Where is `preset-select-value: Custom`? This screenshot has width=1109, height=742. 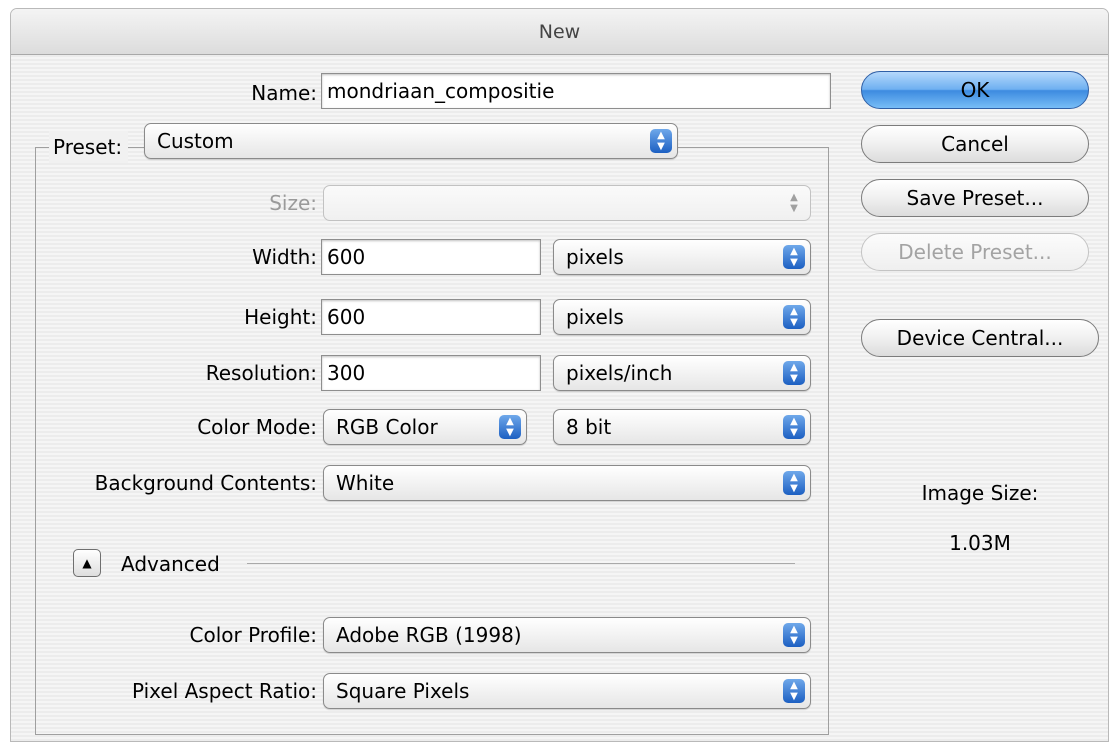
preset-select-value: Custom is located at coordinates (195, 141).